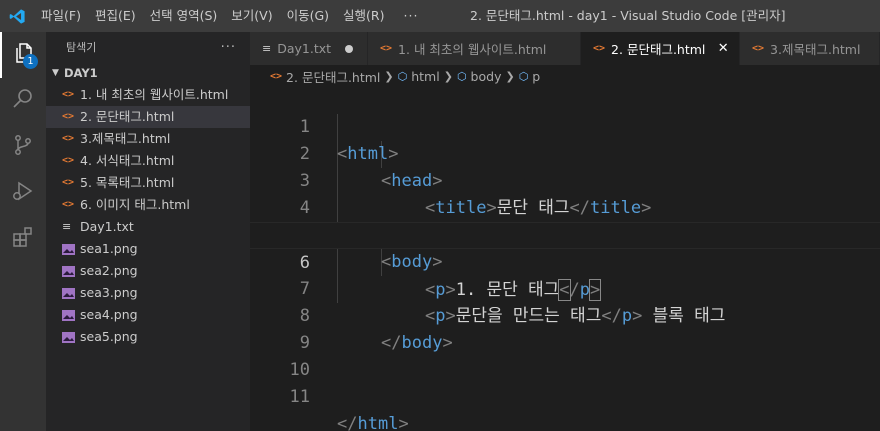 This screenshot has height=431, width=880. Describe the element at coordinates (148, 271) in the screenshot. I see `file-item: sea2.png` at that location.